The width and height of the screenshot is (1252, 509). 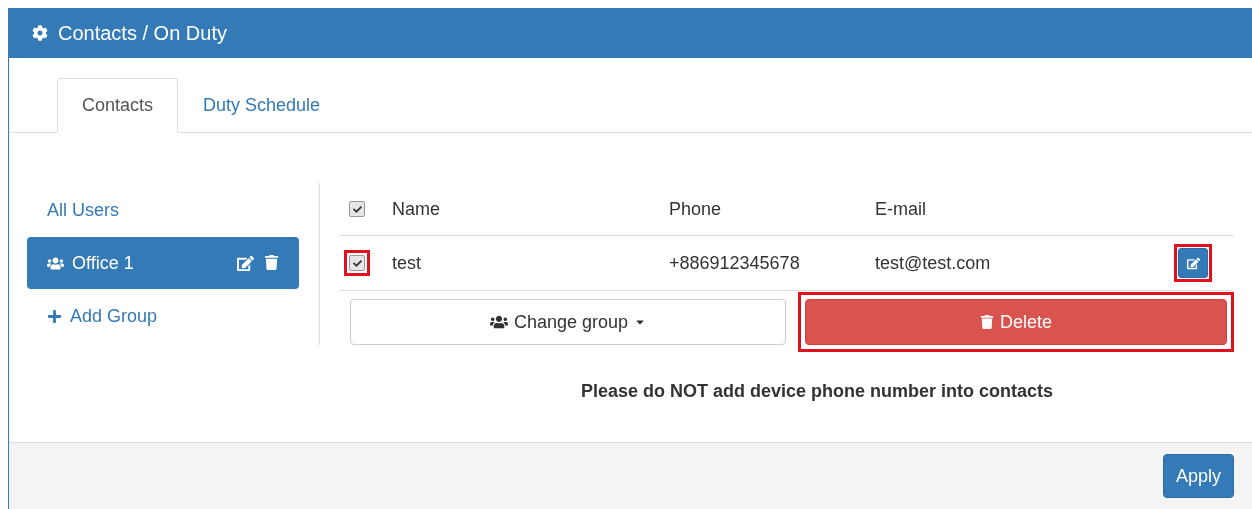 I want to click on add-group-link: Add Group, so click(x=163, y=316).